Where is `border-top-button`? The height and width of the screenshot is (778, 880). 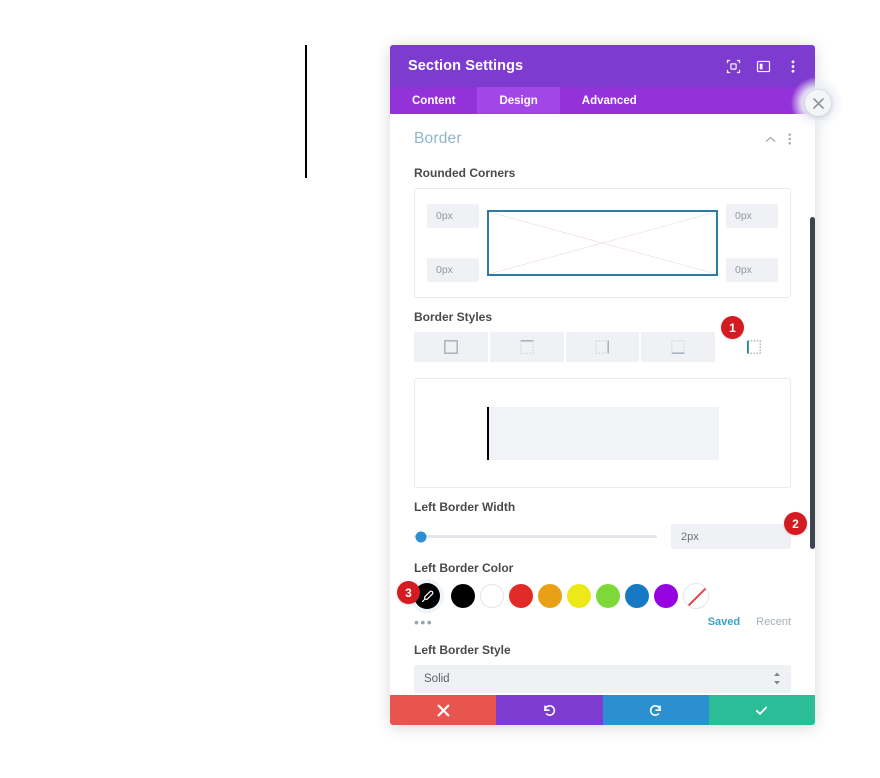
border-top-button is located at coordinates (527, 347).